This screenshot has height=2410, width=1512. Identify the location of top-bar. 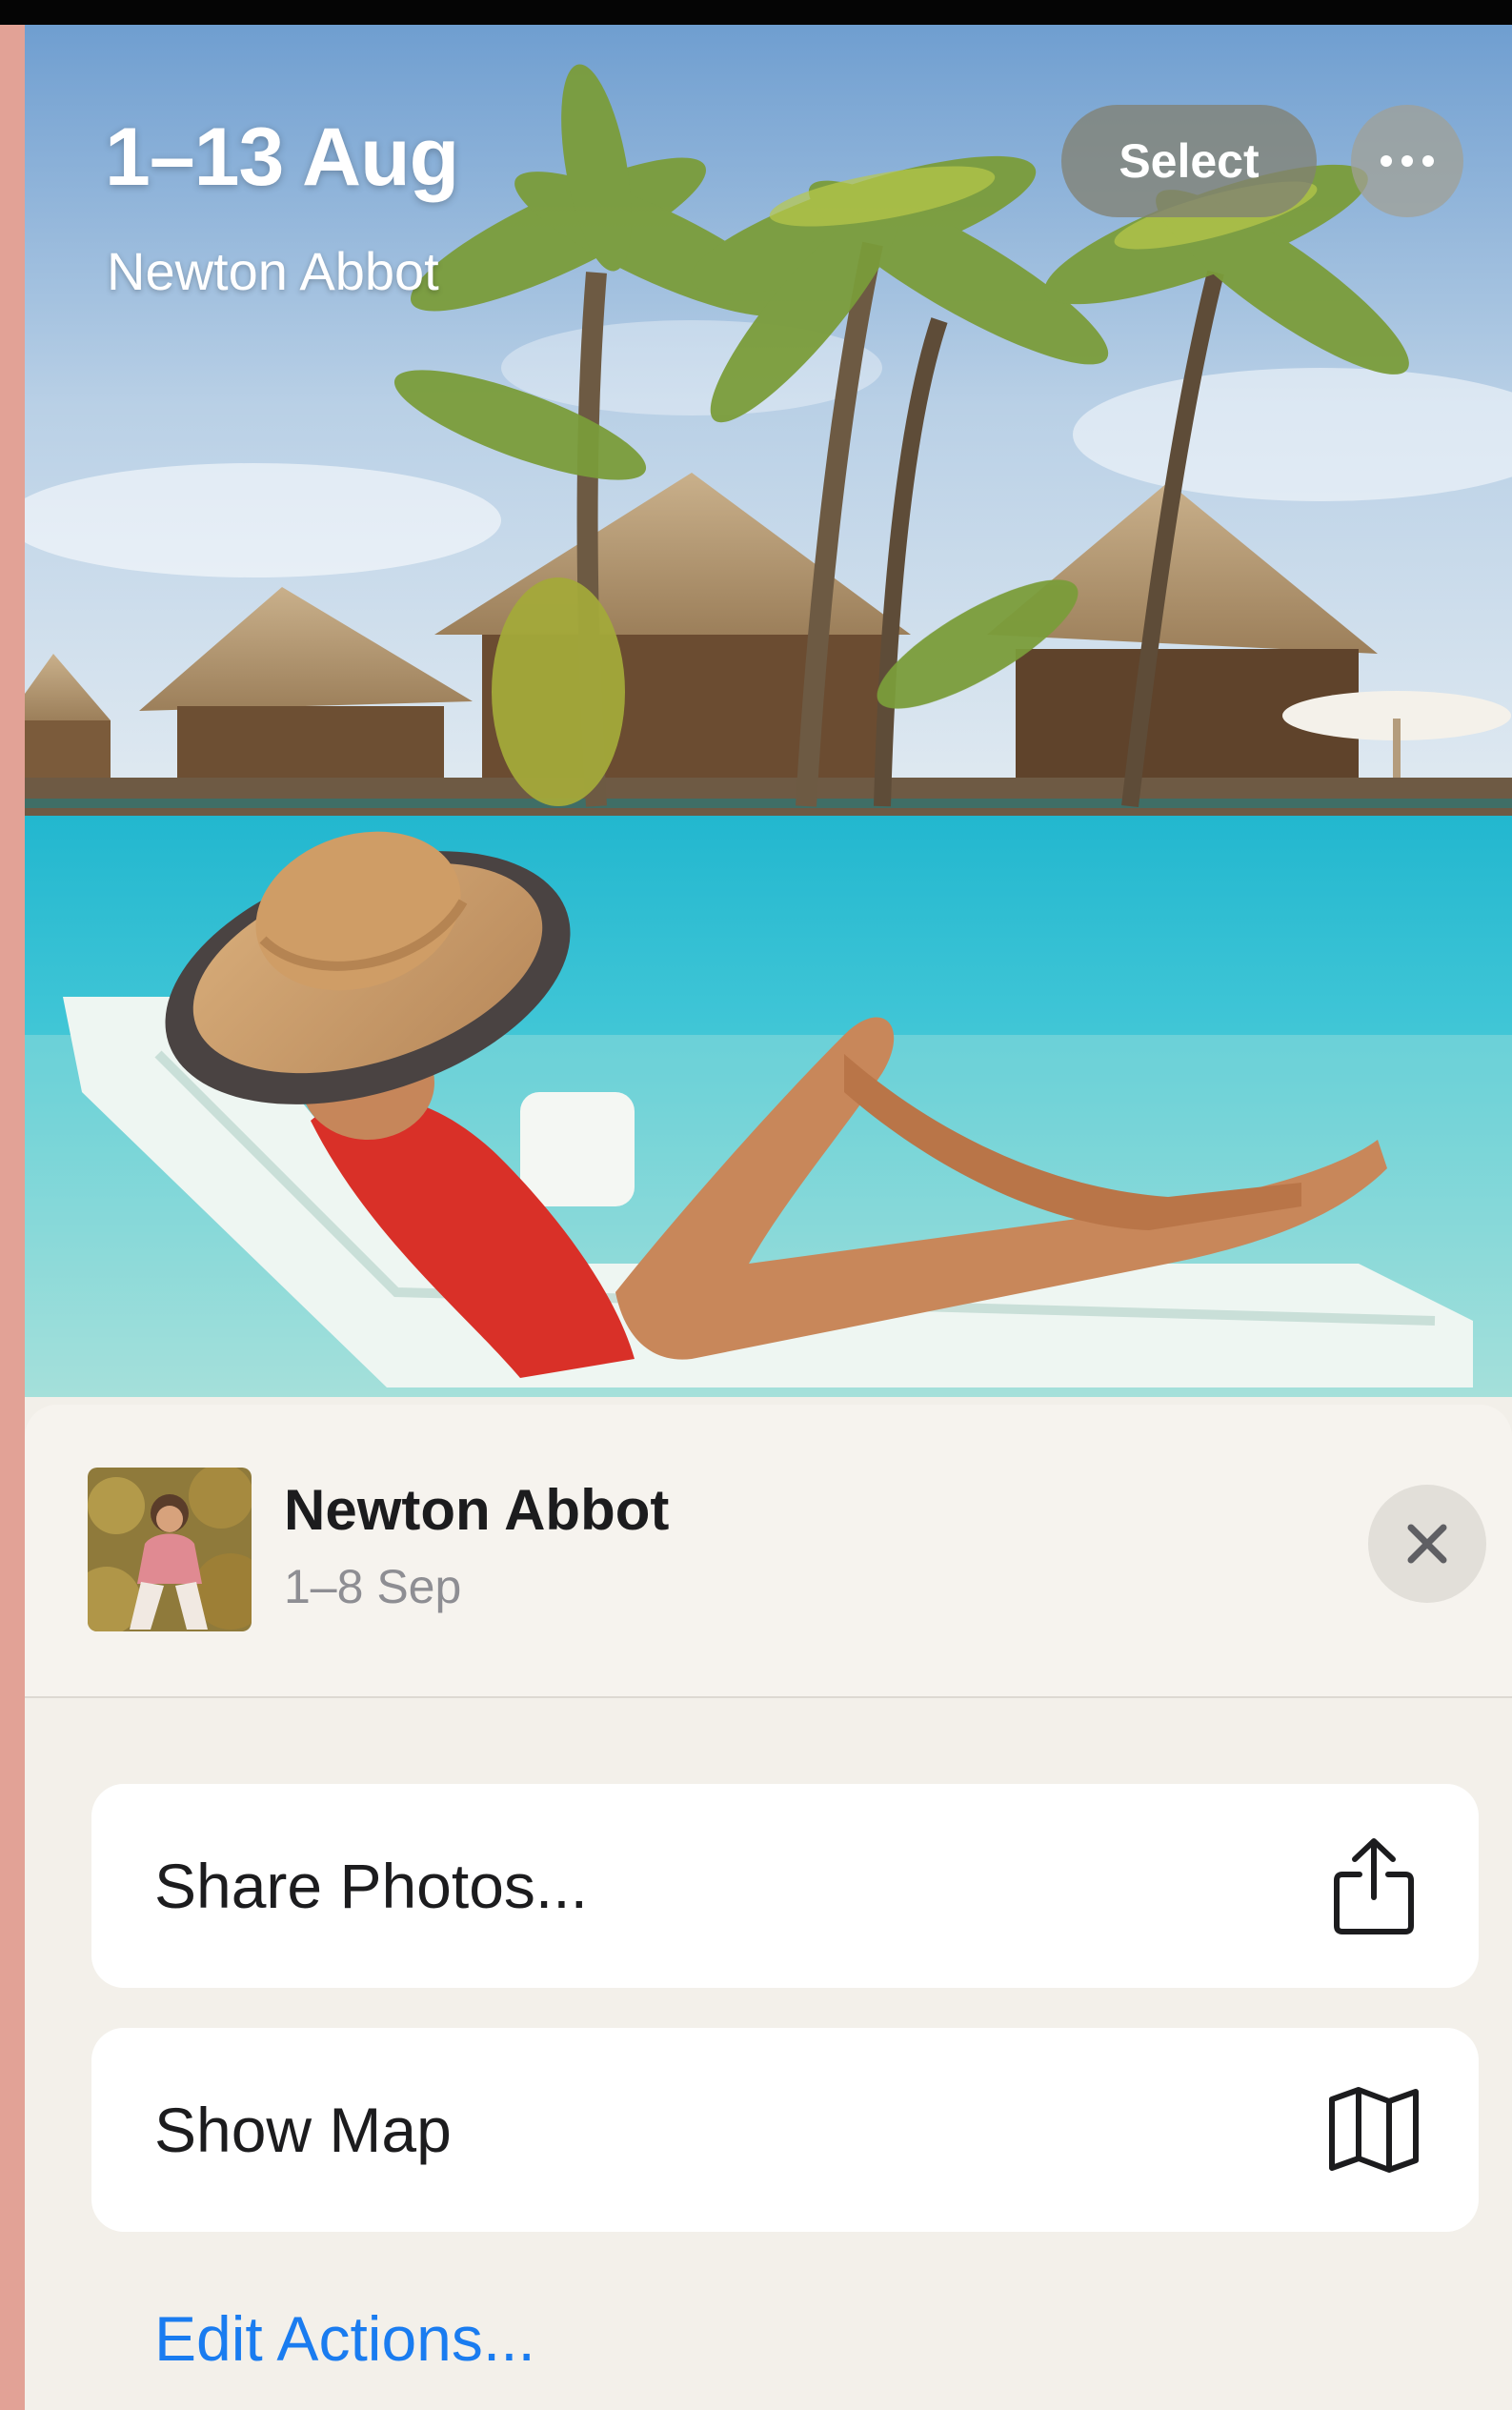
(756, 12).